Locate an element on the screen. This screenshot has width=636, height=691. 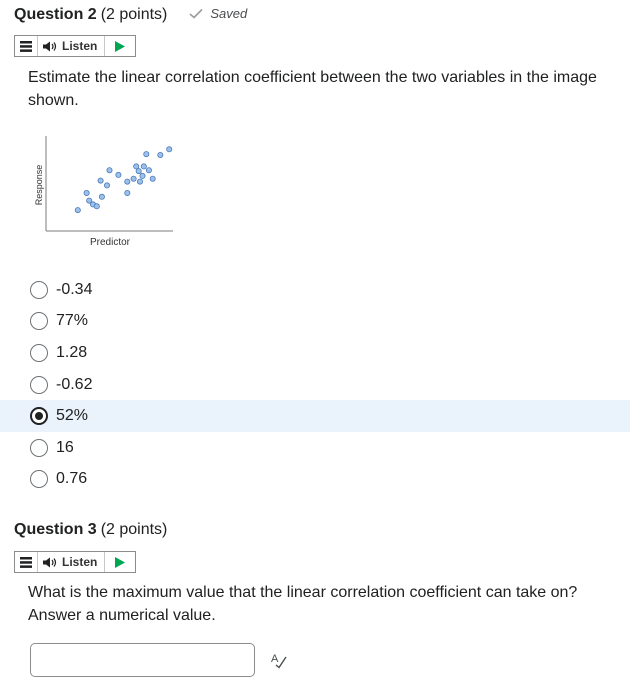
question-2-points: (2 points) is located at coordinates (134, 14).